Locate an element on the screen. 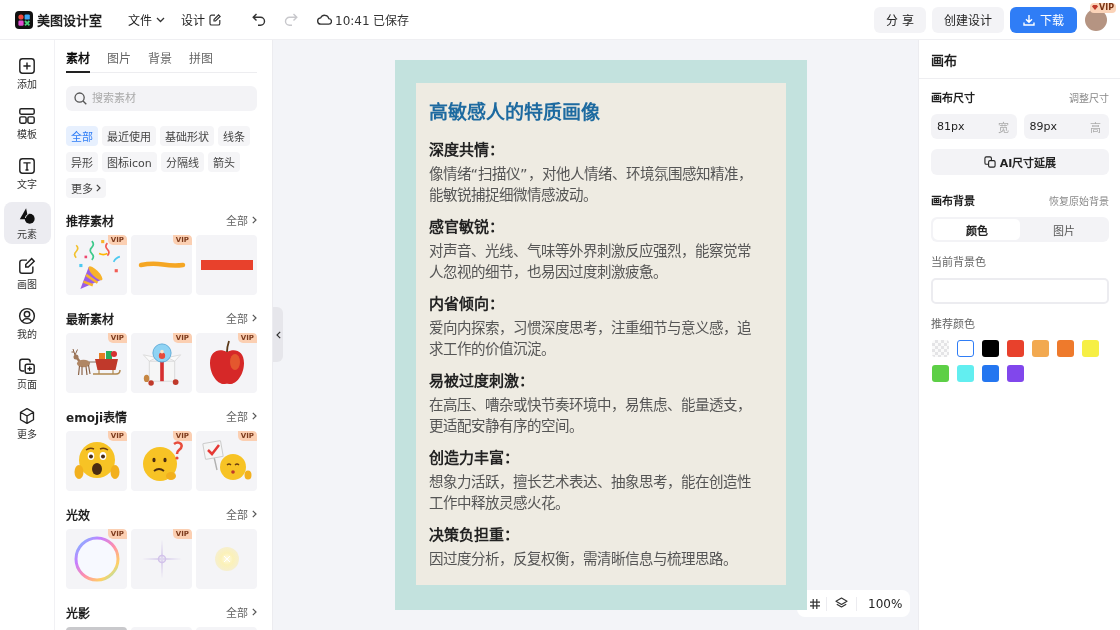  save-status: 10:41 已保存 is located at coordinates (372, 20).